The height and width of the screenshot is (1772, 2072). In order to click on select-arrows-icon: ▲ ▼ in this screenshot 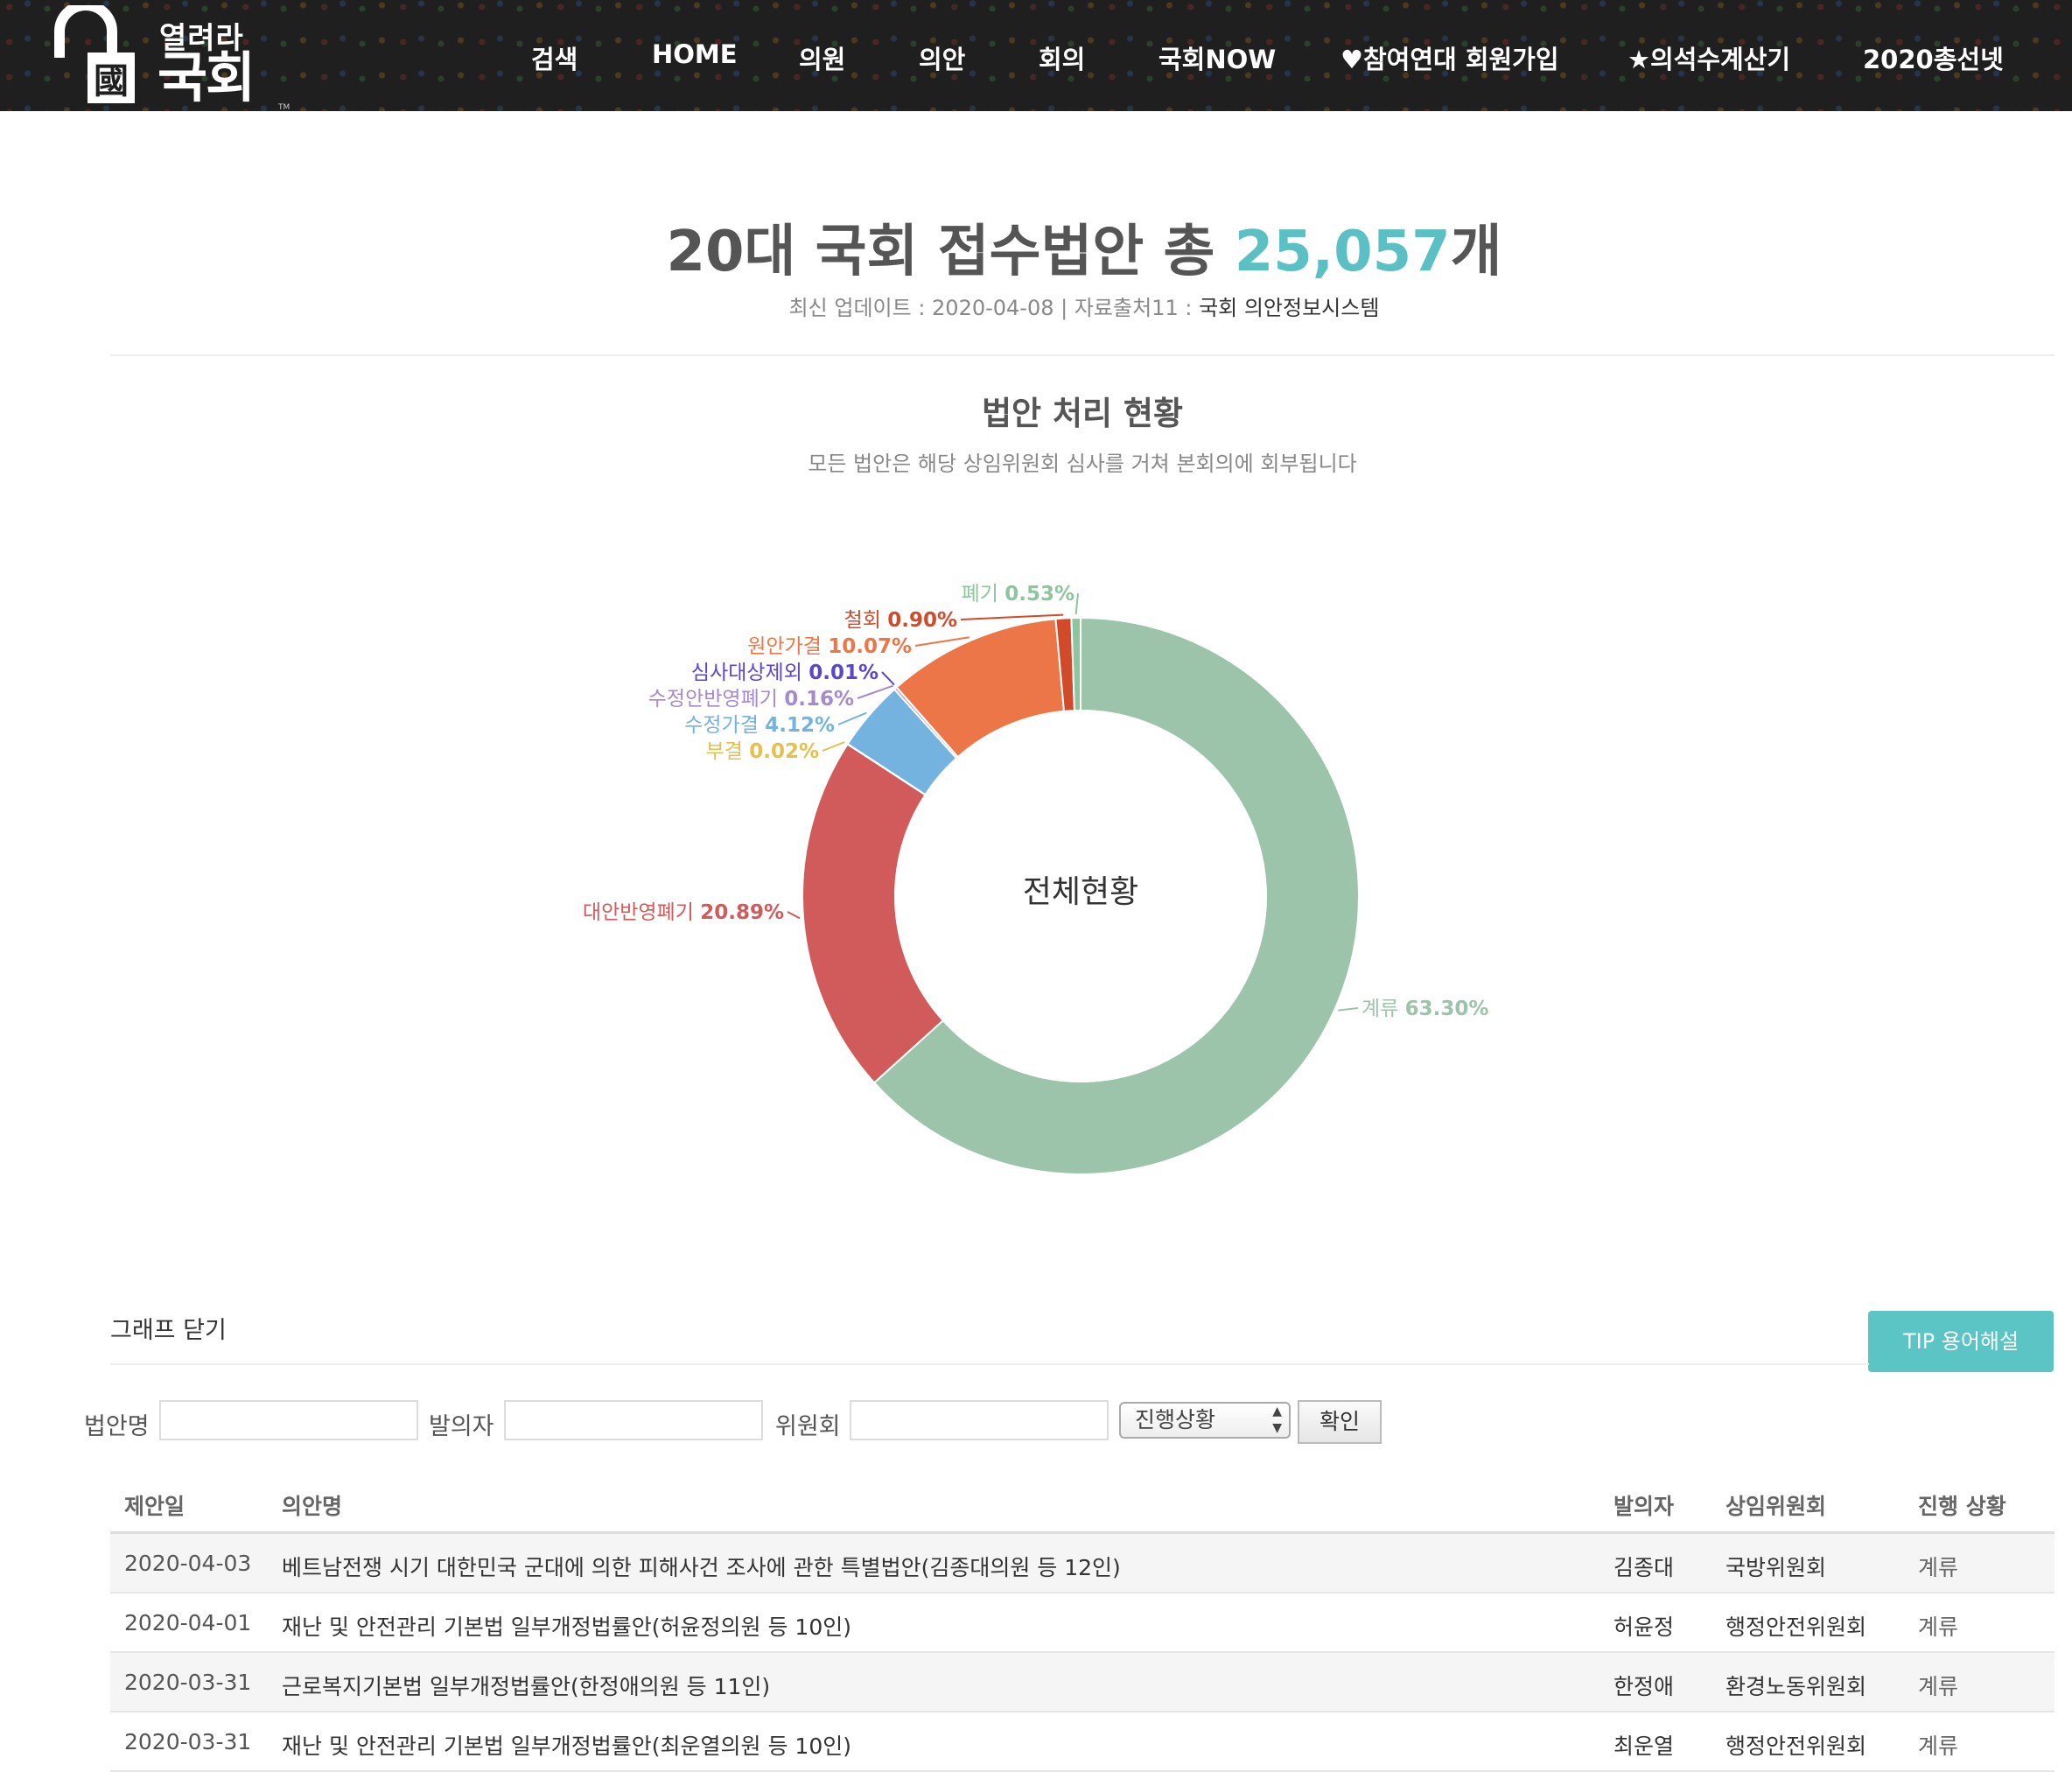, I will do `click(1277, 1419)`.